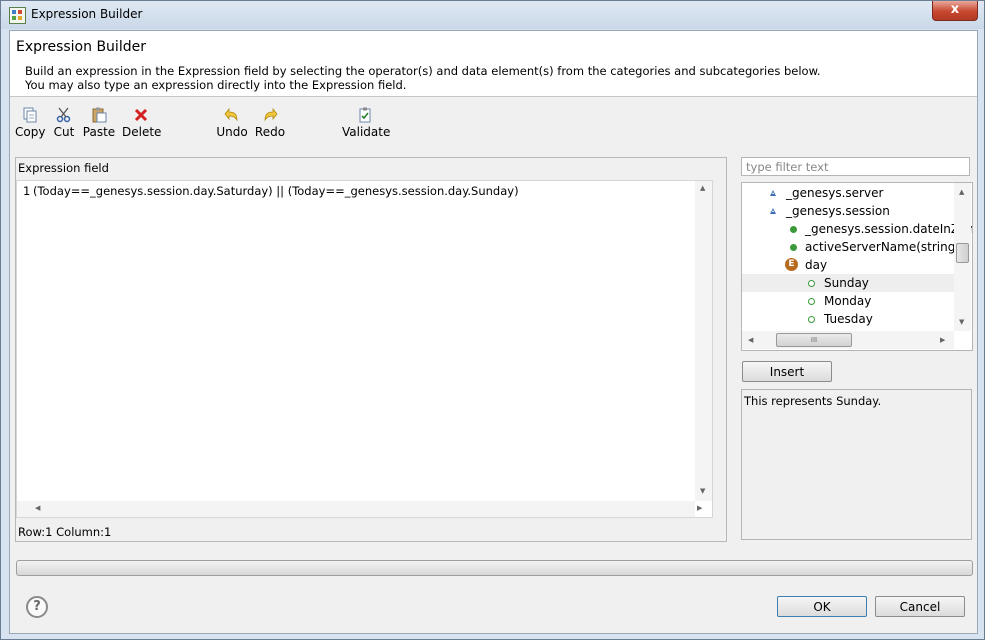  I want to click on undo-button: Undo, so click(232, 123).